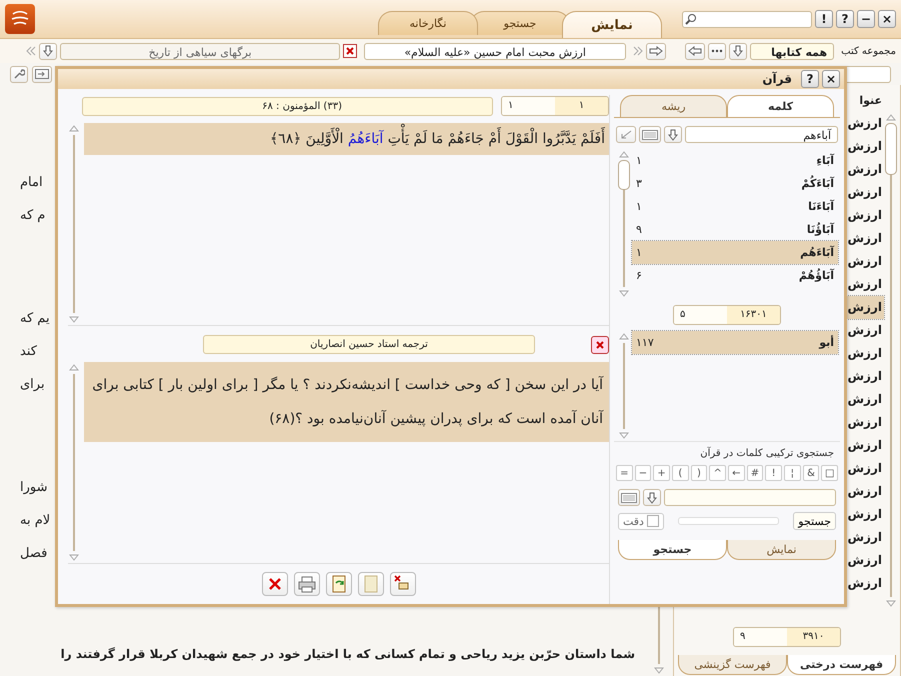 The image size is (901, 676). What do you see at coordinates (735, 252) in the screenshot?
I see `word-row: آبَاءَهُم ۱` at bounding box center [735, 252].